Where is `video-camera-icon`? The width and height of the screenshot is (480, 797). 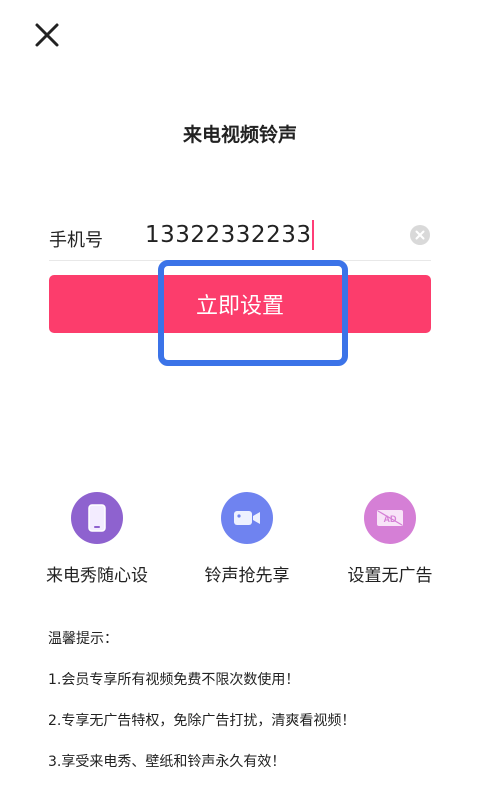 video-camera-icon is located at coordinates (247, 518).